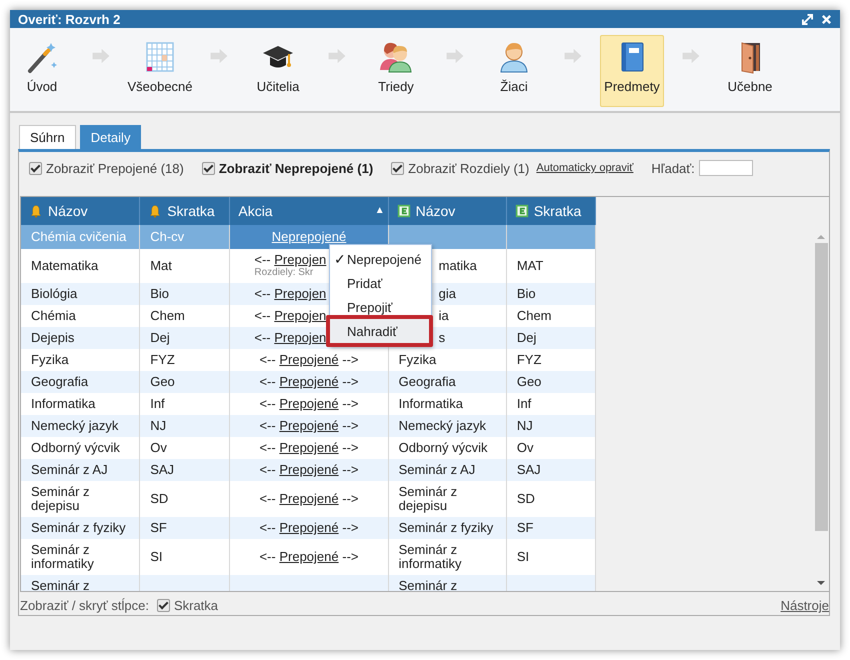 The width and height of the screenshot is (850, 660). What do you see at coordinates (469, 168) in the screenshot?
I see `checkbox-label: Zobraziť Rozdiely (1)` at bounding box center [469, 168].